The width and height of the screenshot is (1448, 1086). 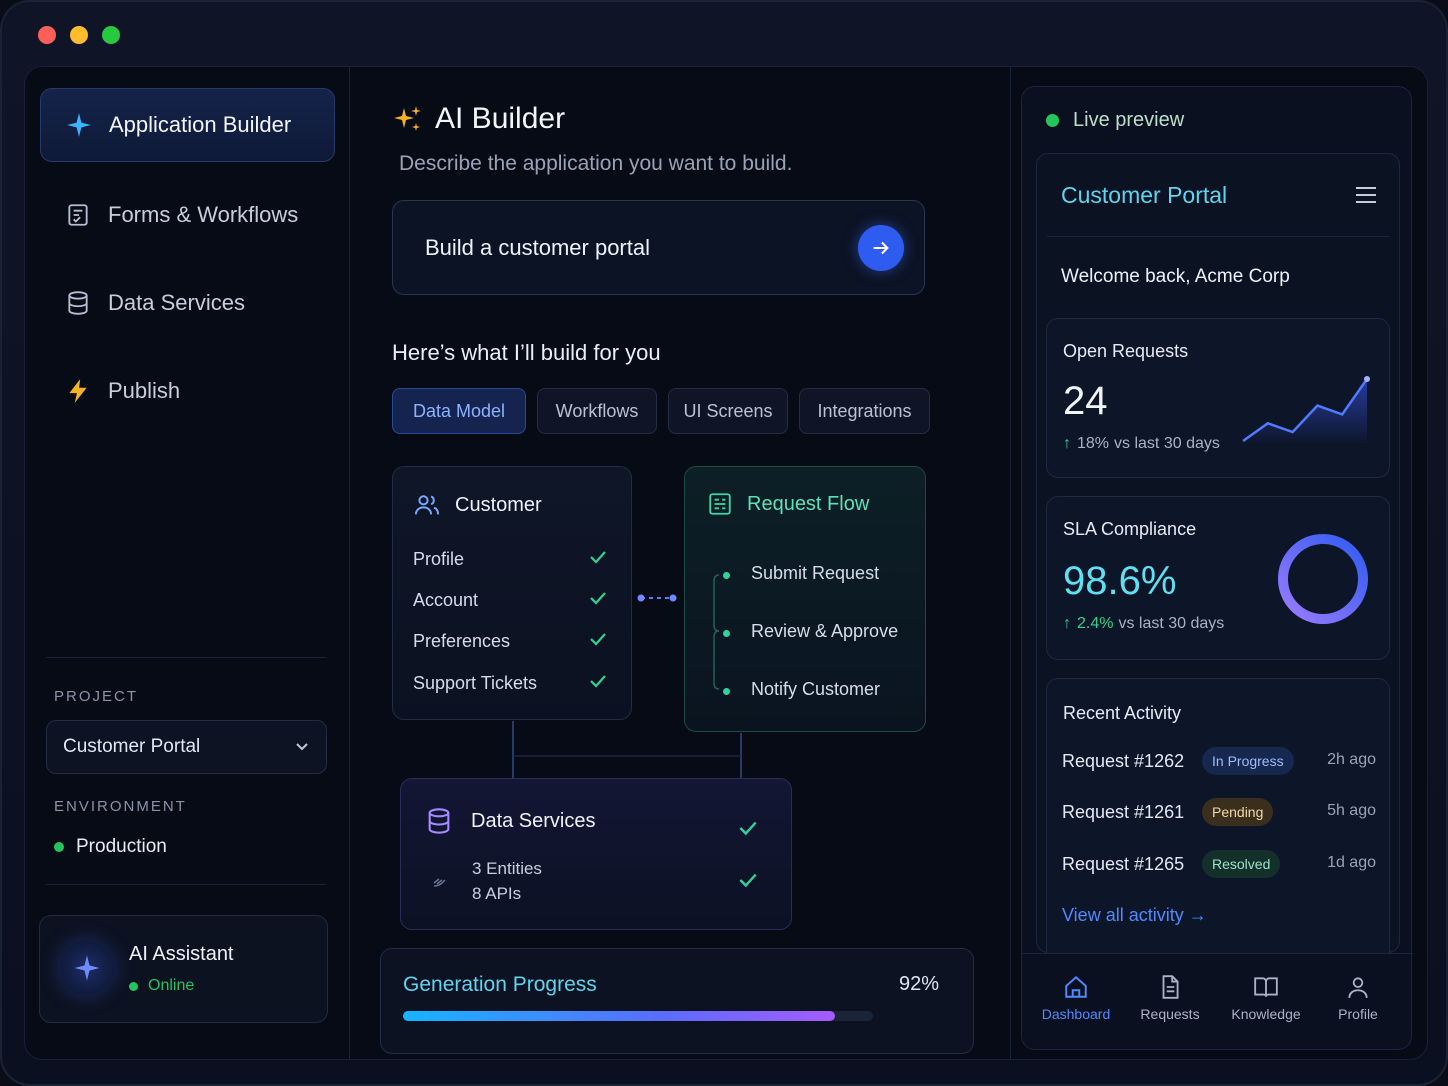 I want to click on activity-row: Request #1262 In Progress 2h ago, so click(x=1219, y=761).